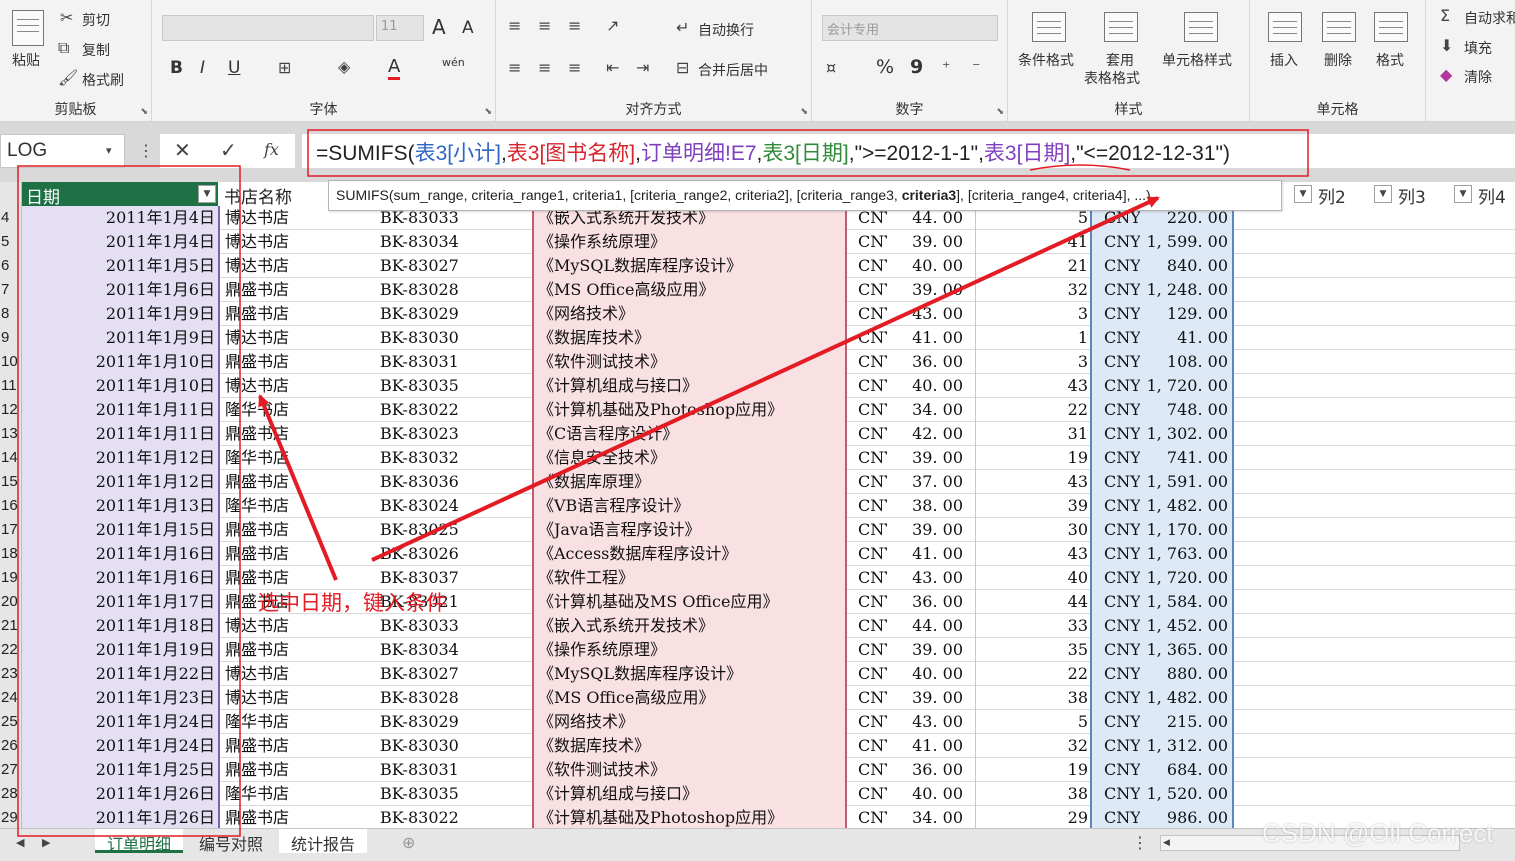  What do you see at coordinates (1187, 362) in the screenshot?
I see `cell-subtotal: 108. 00` at bounding box center [1187, 362].